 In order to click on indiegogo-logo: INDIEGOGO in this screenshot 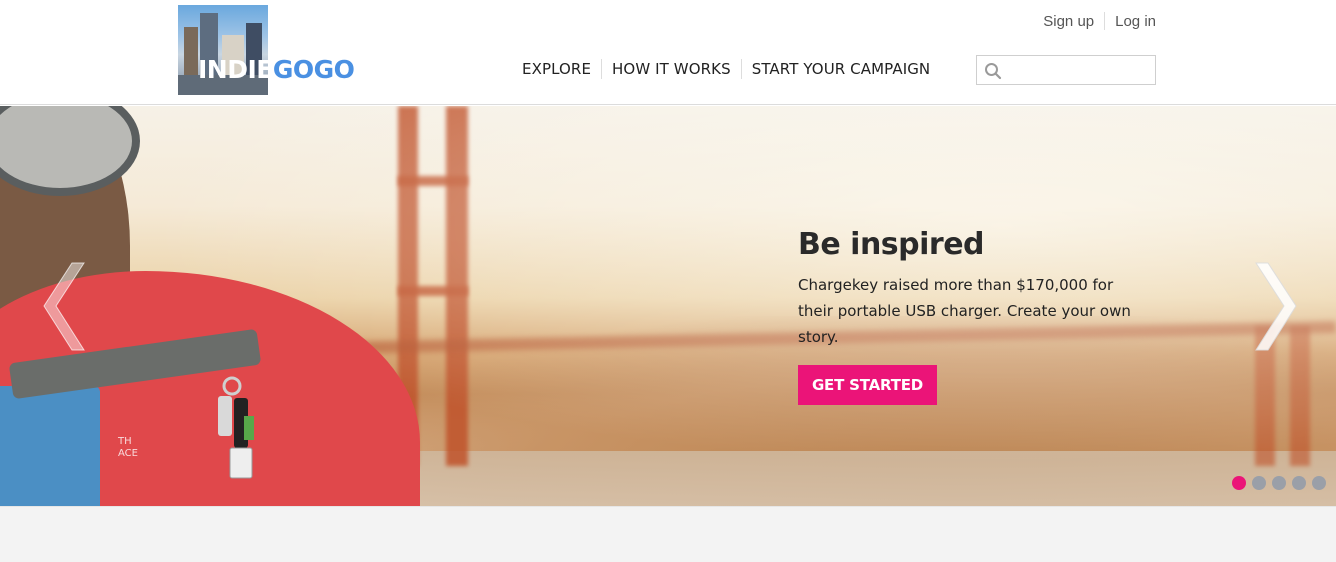, I will do `click(266, 50)`.